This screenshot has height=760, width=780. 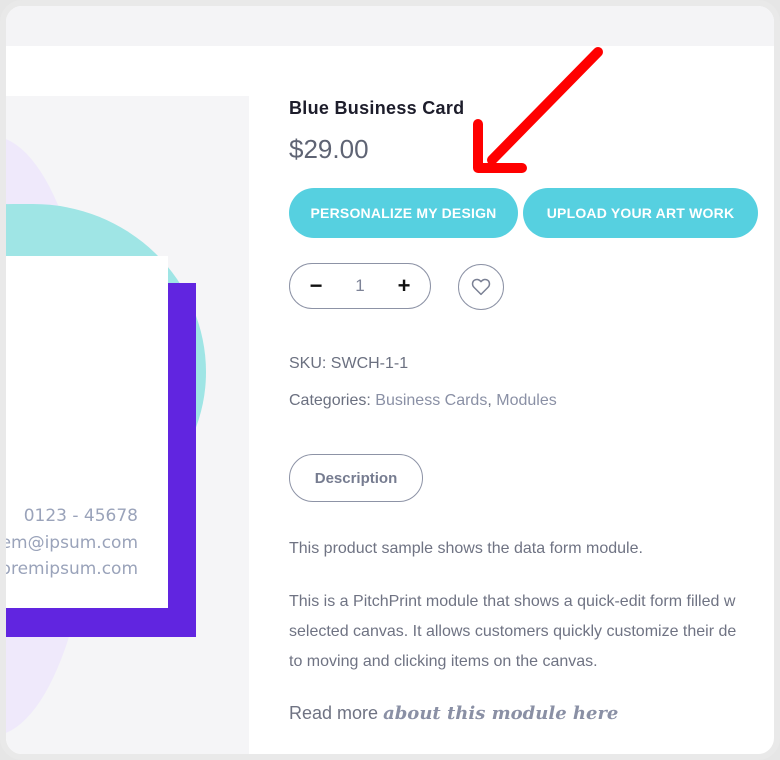 I want to click on product-price: $29.00, so click(x=329, y=149).